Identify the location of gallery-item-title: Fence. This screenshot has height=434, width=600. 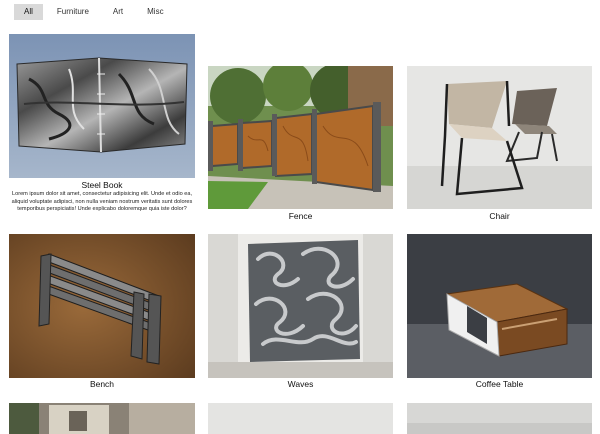
(300, 216).